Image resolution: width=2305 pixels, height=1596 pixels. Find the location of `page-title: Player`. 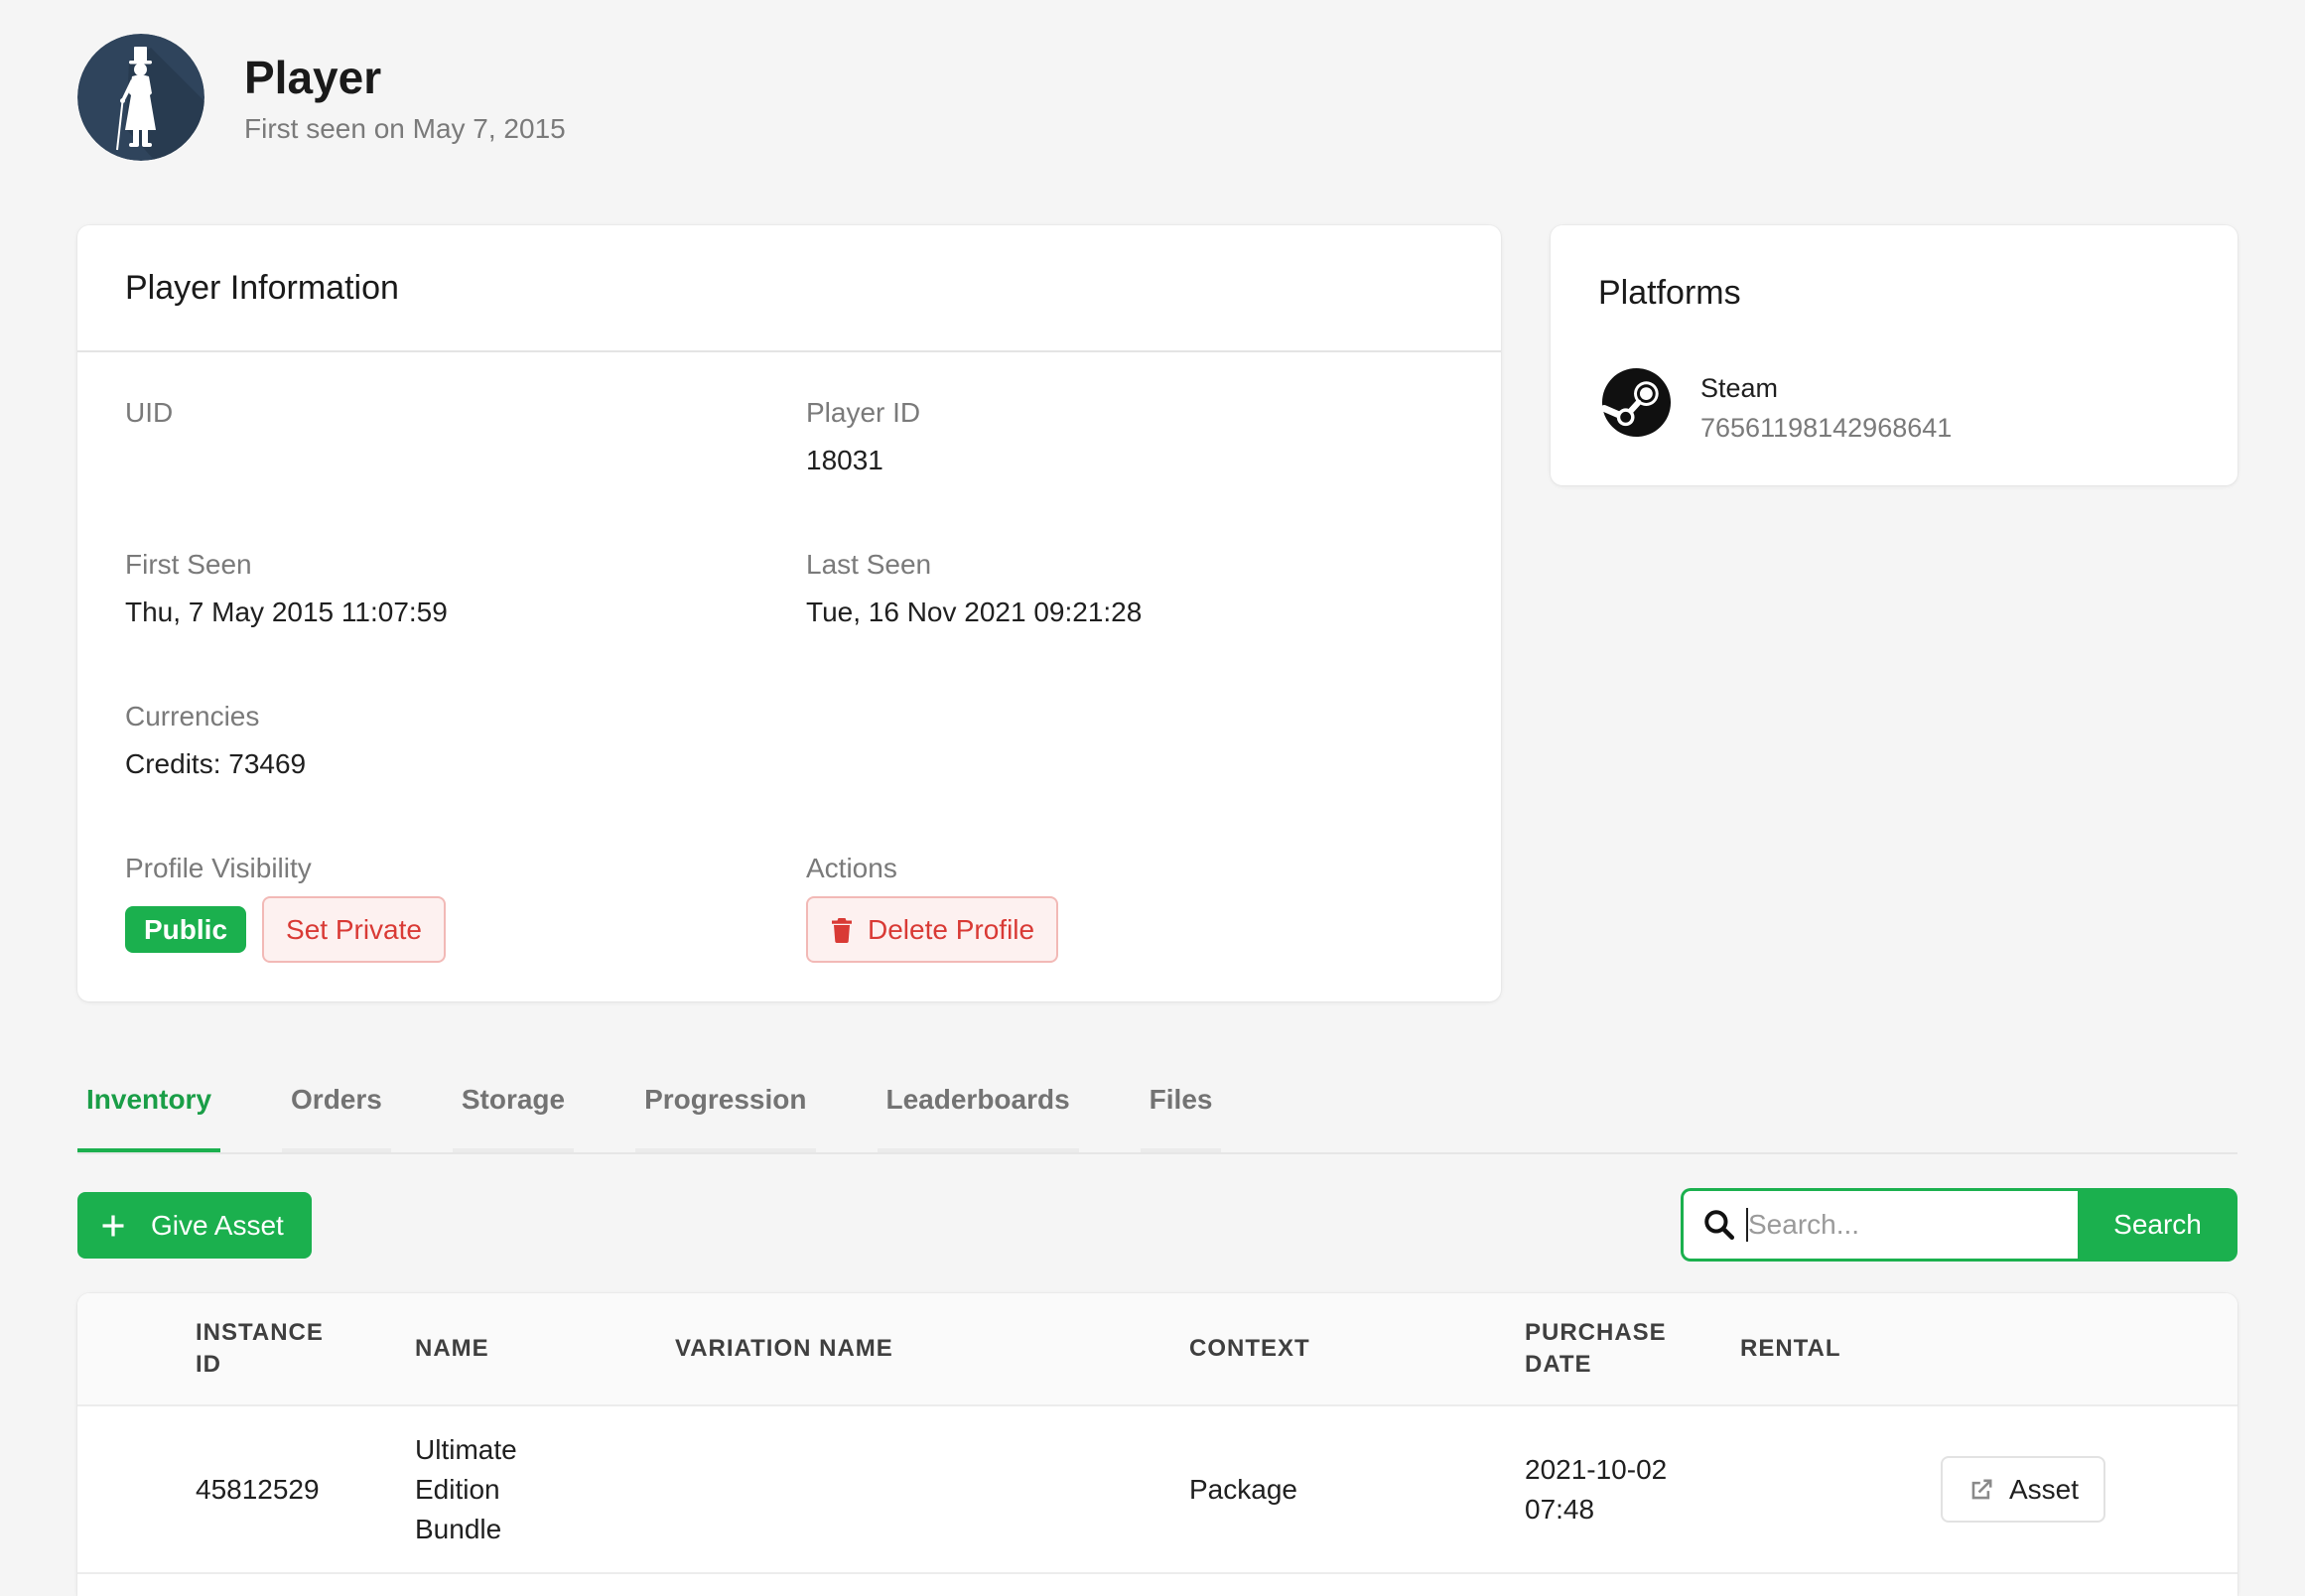

page-title: Player is located at coordinates (313, 77).